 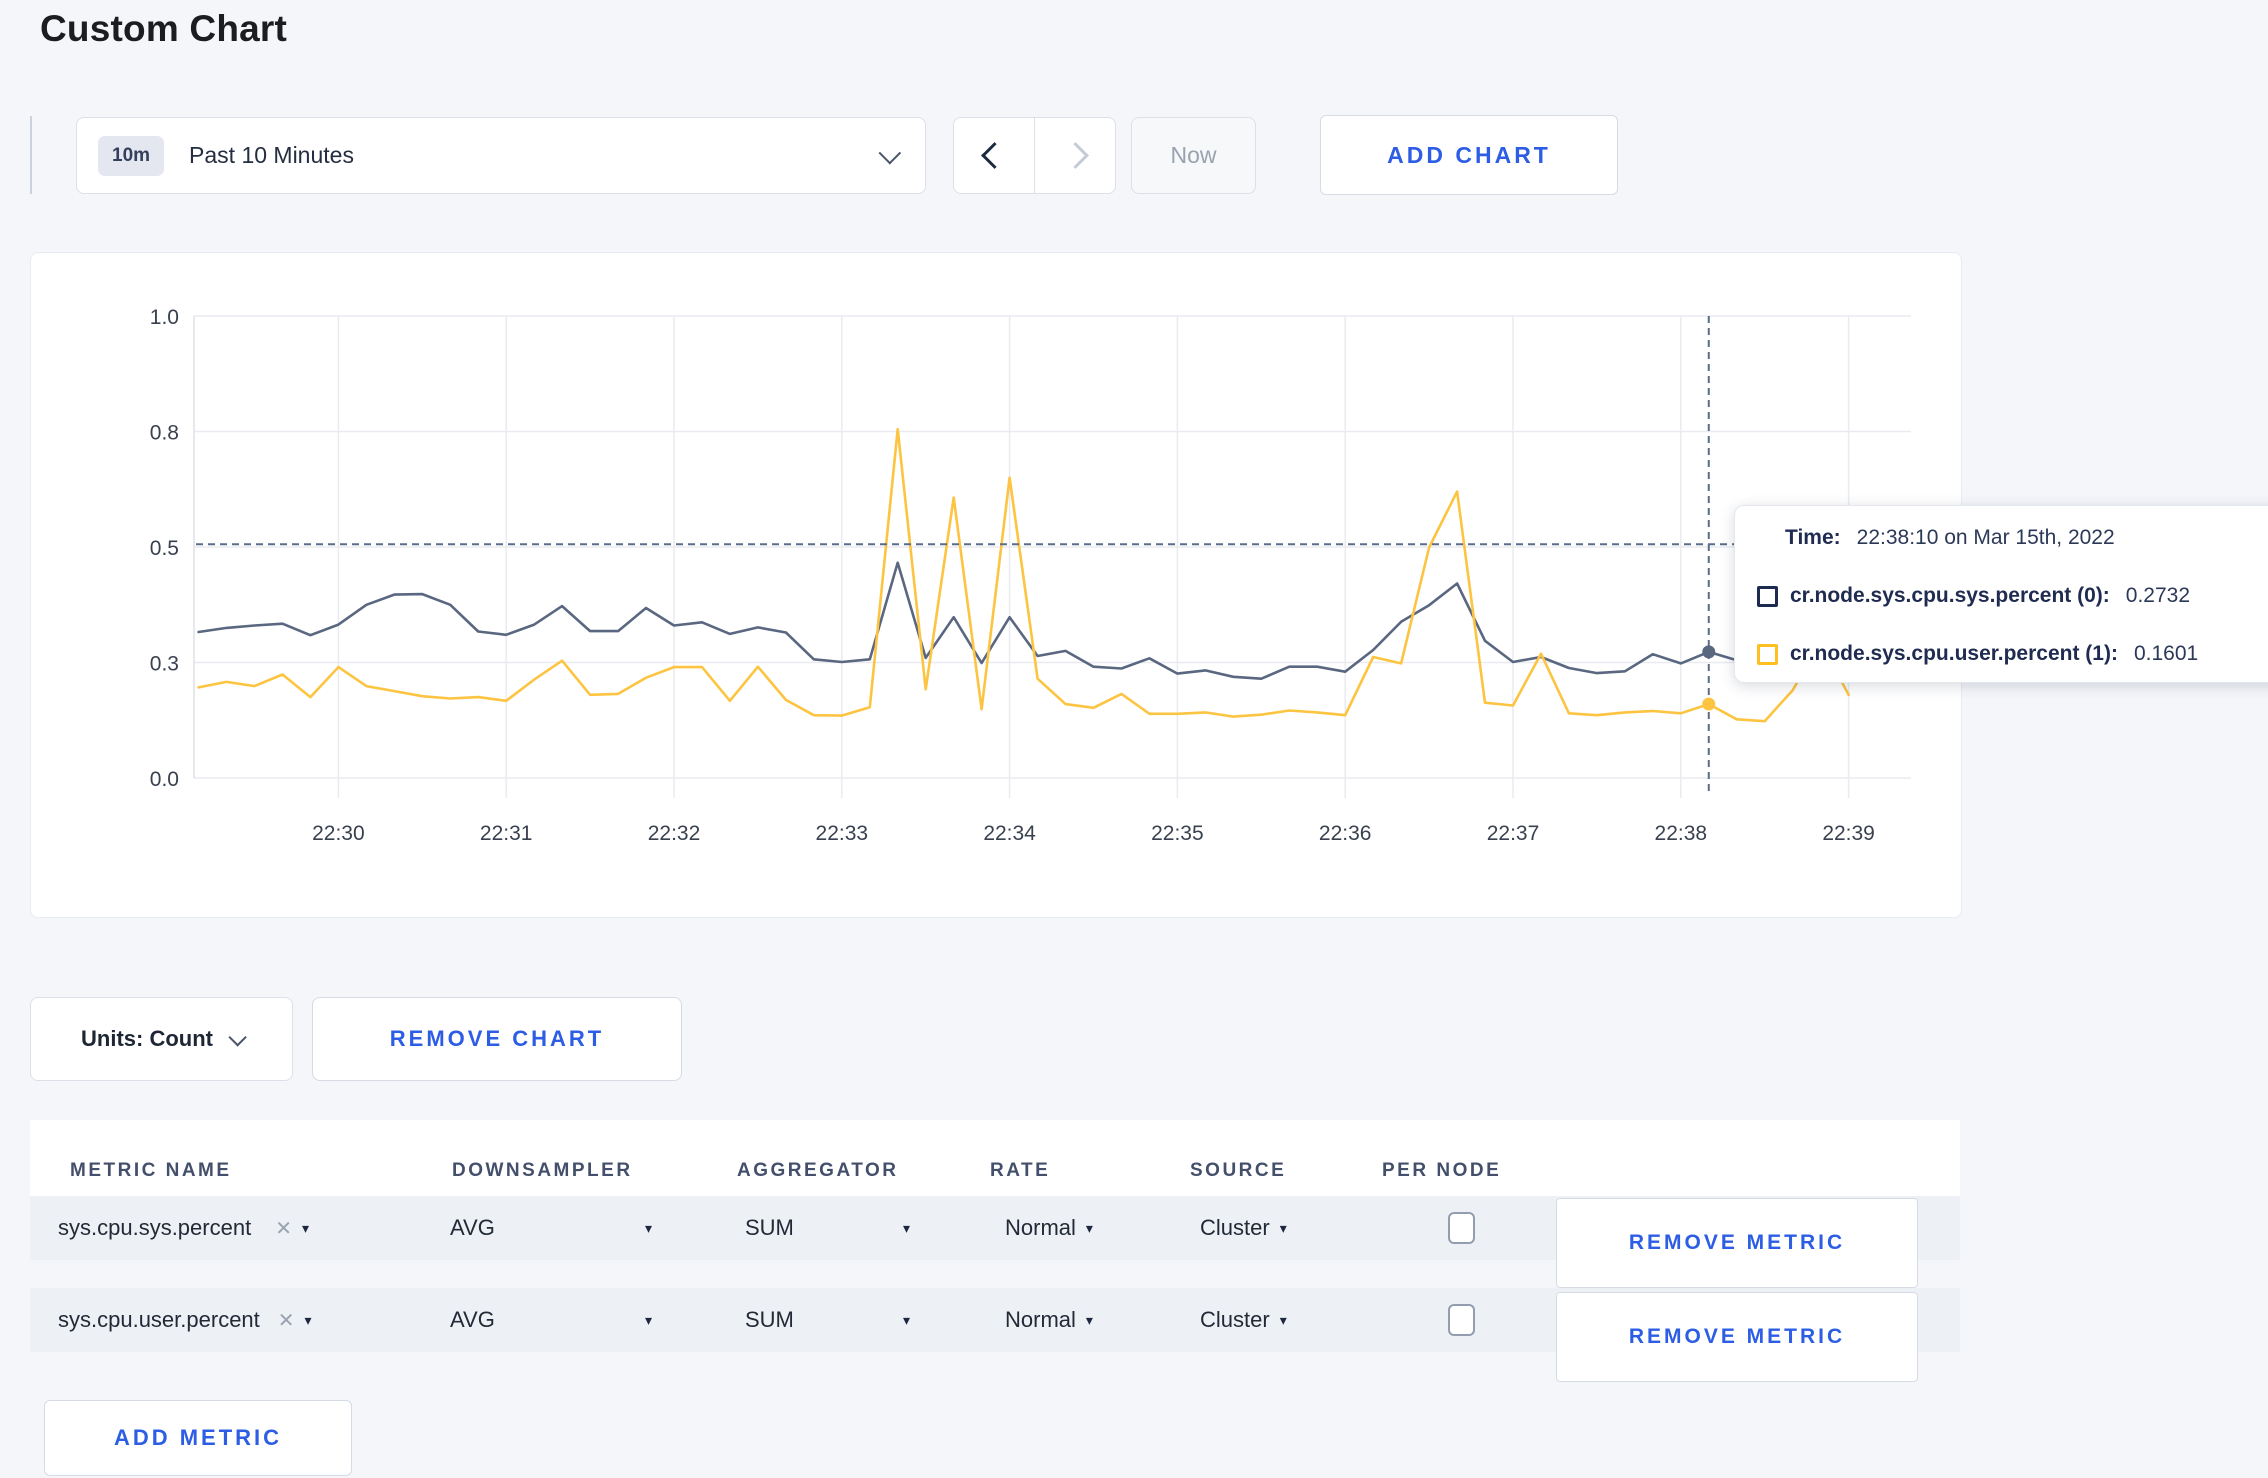 I want to click on svg-text: 22:34, so click(x=1009, y=833).